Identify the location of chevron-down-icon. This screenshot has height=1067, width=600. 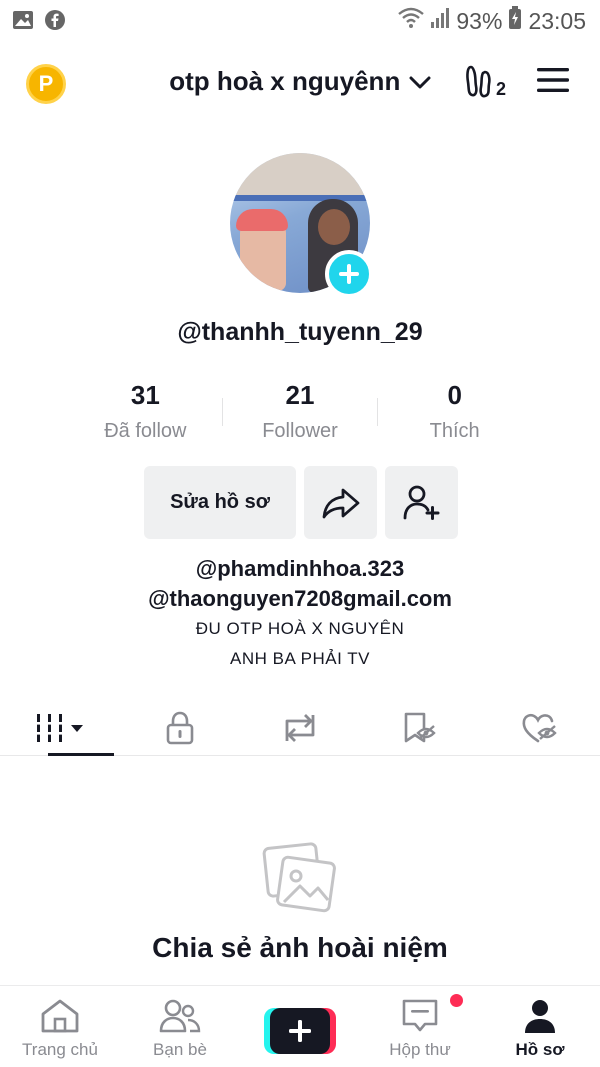
(420, 85).